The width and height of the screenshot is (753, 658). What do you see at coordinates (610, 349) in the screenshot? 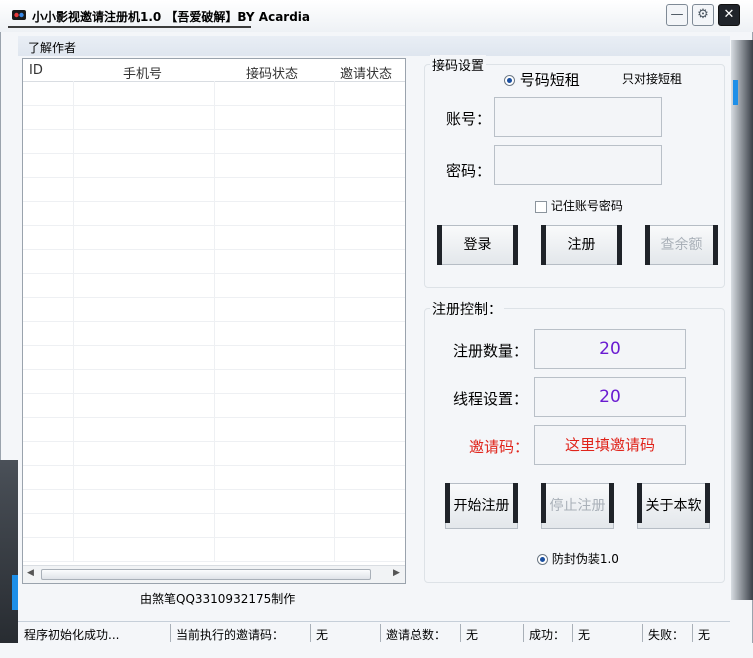
I see `count-input: 20` at bounding box center [610, 349].